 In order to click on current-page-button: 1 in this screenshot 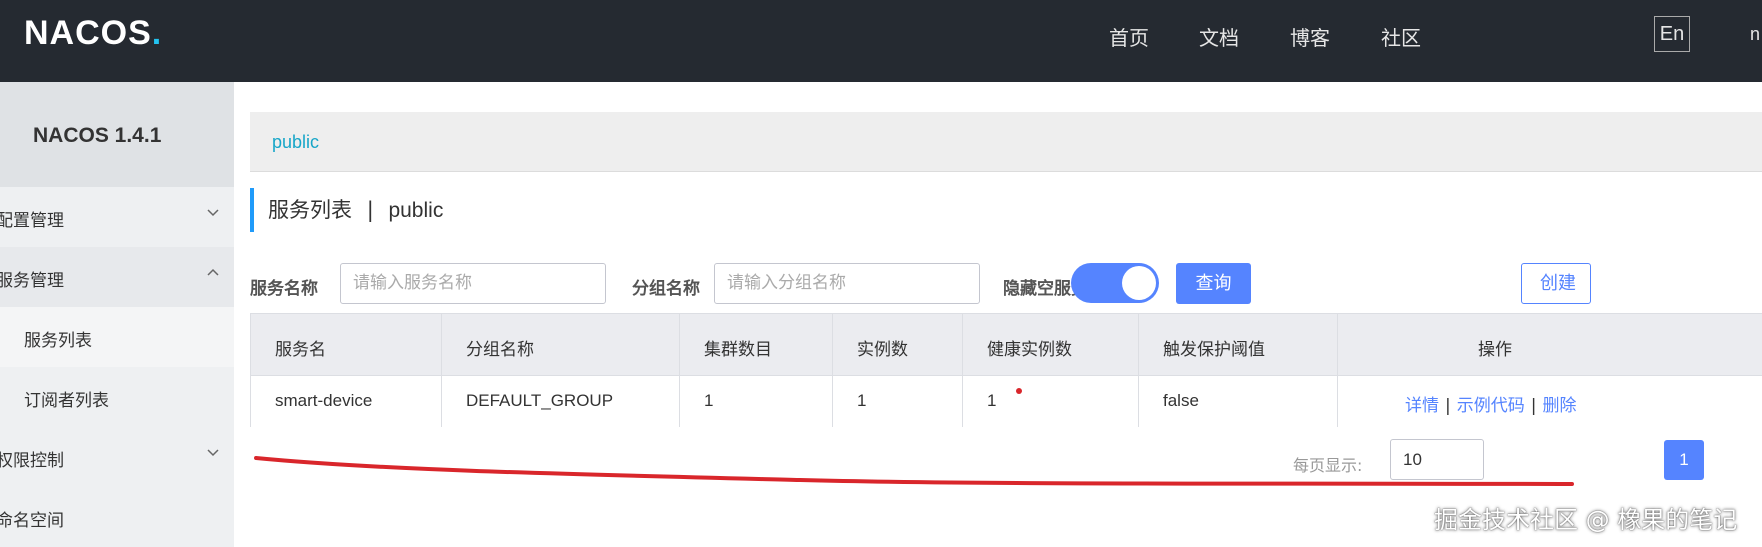, I will do `click(1684, 460)`.